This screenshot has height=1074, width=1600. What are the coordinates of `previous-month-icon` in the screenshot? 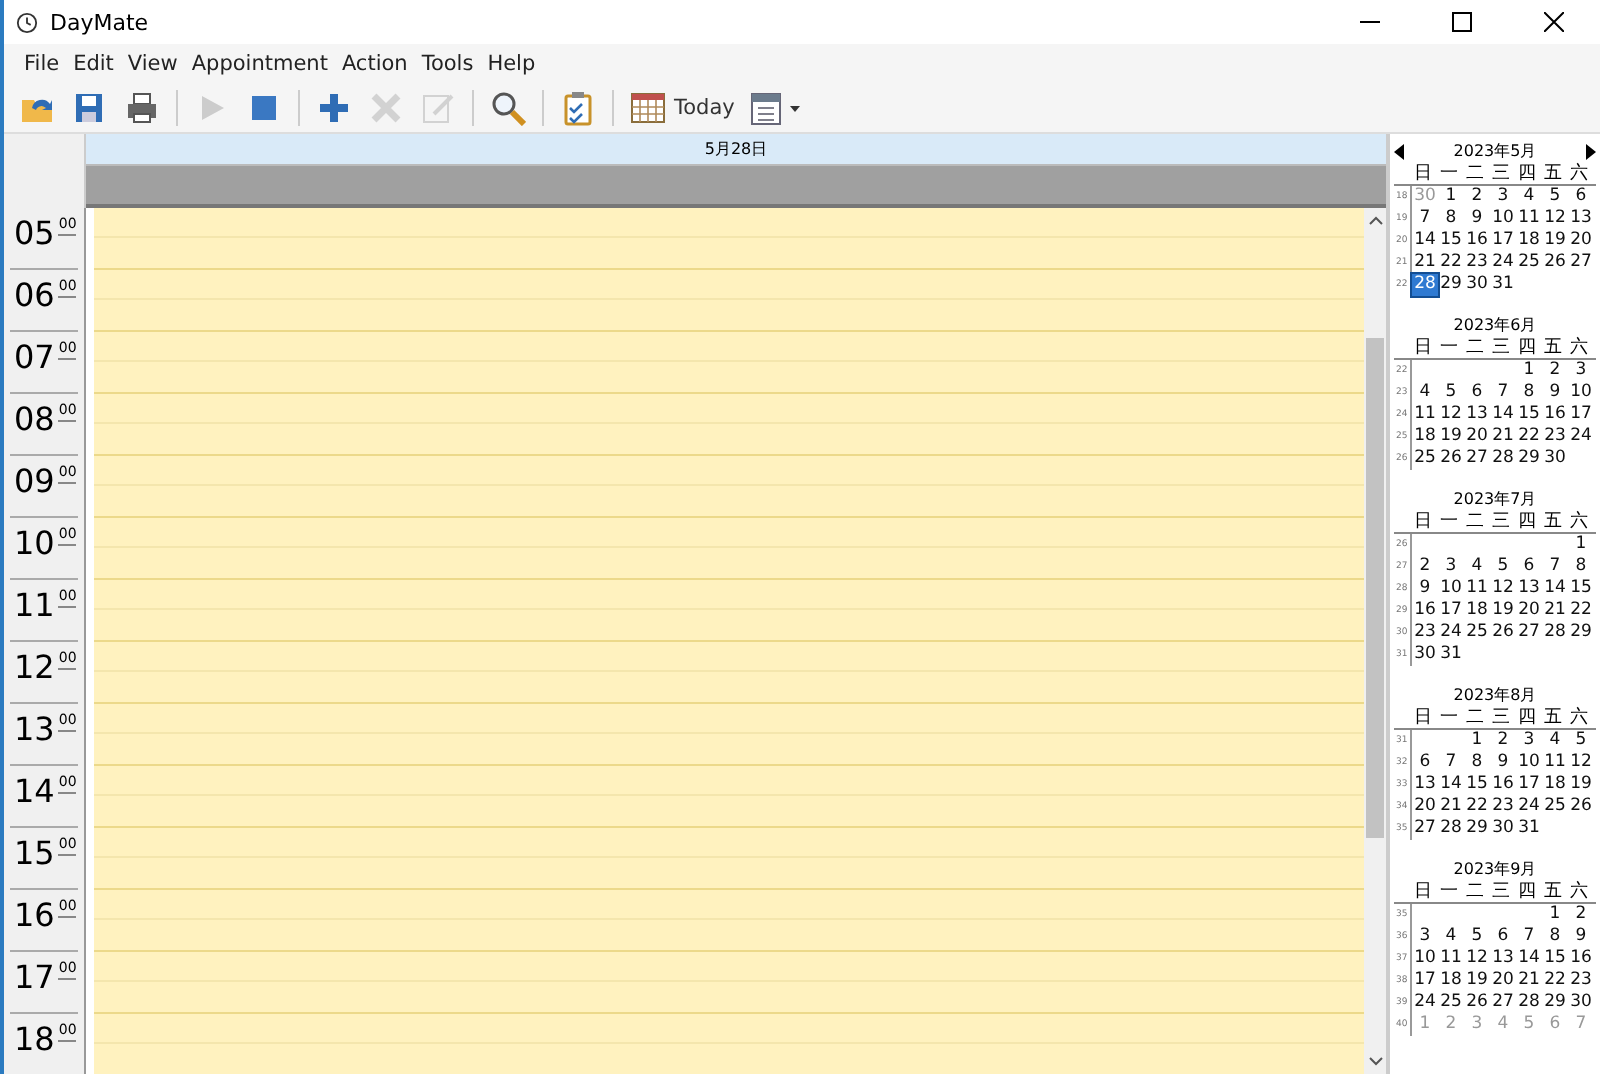 It's located at (1399, 151).